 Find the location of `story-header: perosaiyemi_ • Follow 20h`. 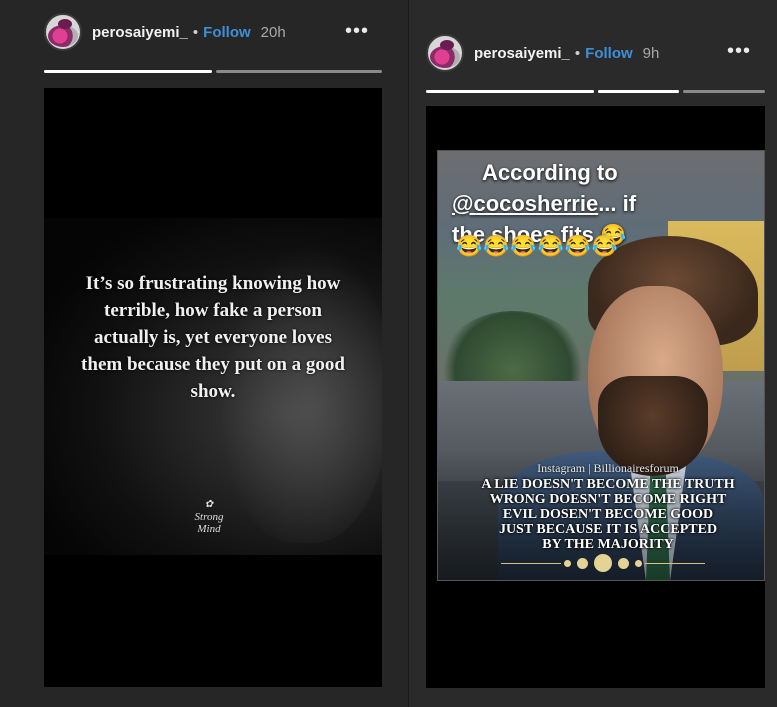

story-header: perosaiyemi_ • Follow 20h is located at coordinates (165, 32).